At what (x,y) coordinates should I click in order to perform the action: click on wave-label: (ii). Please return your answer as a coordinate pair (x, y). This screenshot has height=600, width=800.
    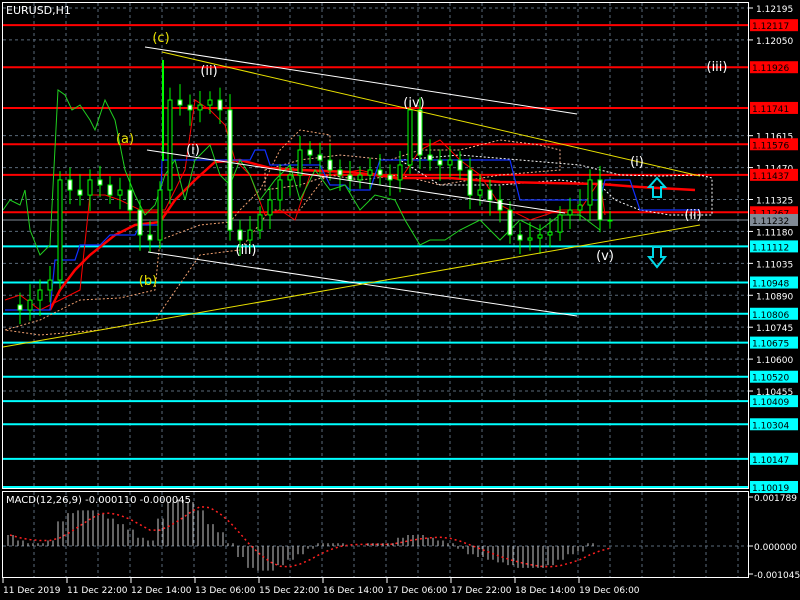
    Looking at the image, I should click on (692, 215).